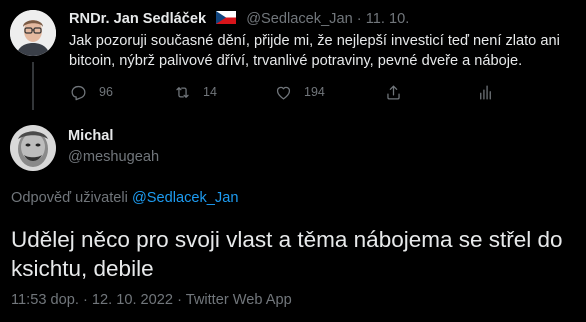  I want to click on czech-flag-icon, so click(226, 17).